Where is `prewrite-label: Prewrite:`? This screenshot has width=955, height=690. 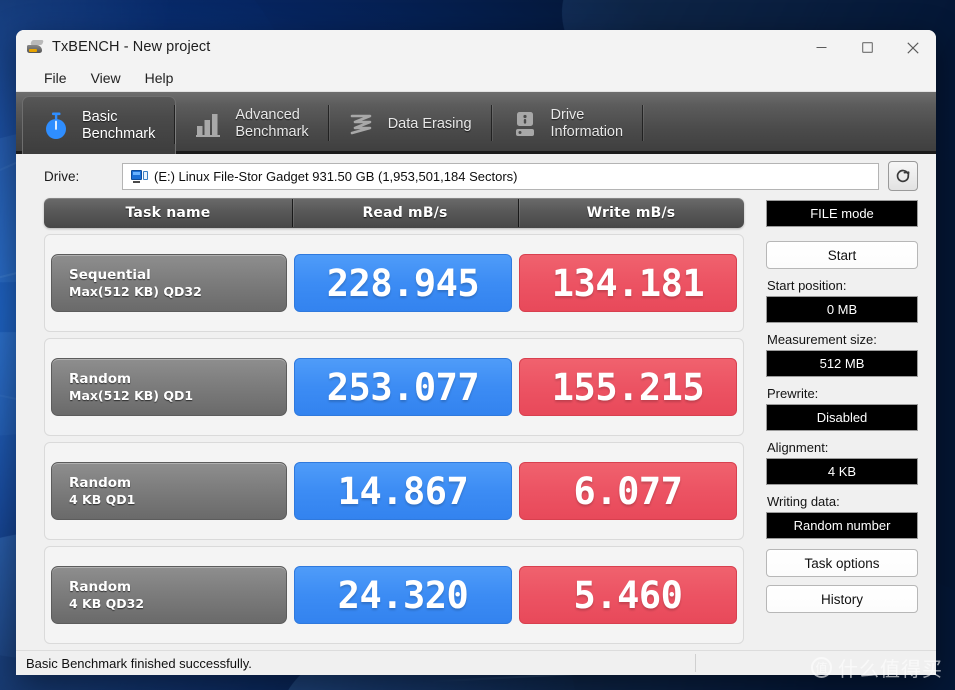
prewrite-label: Prewrite: is located at coordinates (793, 393).